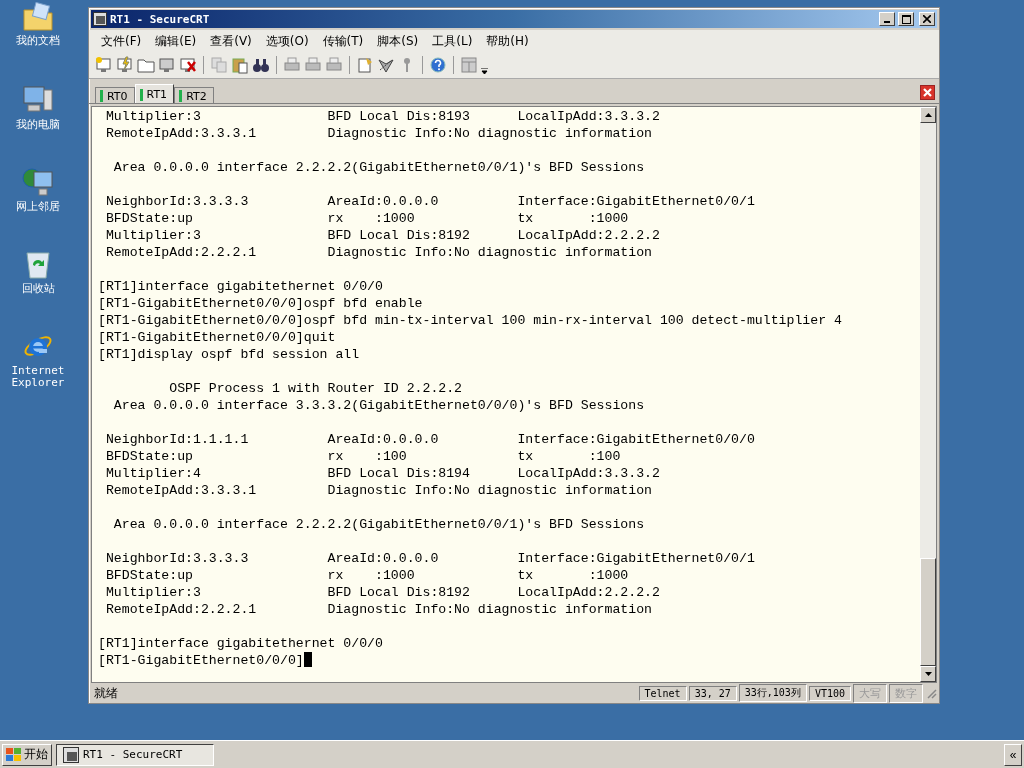 This screenshot has height=768, width=1024. I want to click on desktop-icon-label: 我的文档, so click(38, 41).